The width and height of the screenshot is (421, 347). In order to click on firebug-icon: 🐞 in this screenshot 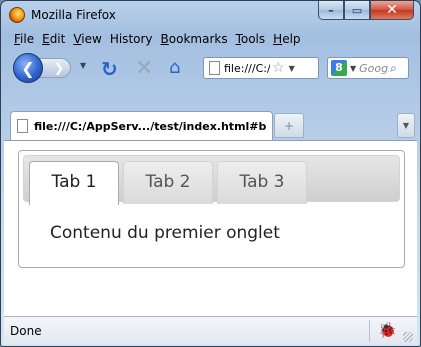, I will do `click(387, 330)`.